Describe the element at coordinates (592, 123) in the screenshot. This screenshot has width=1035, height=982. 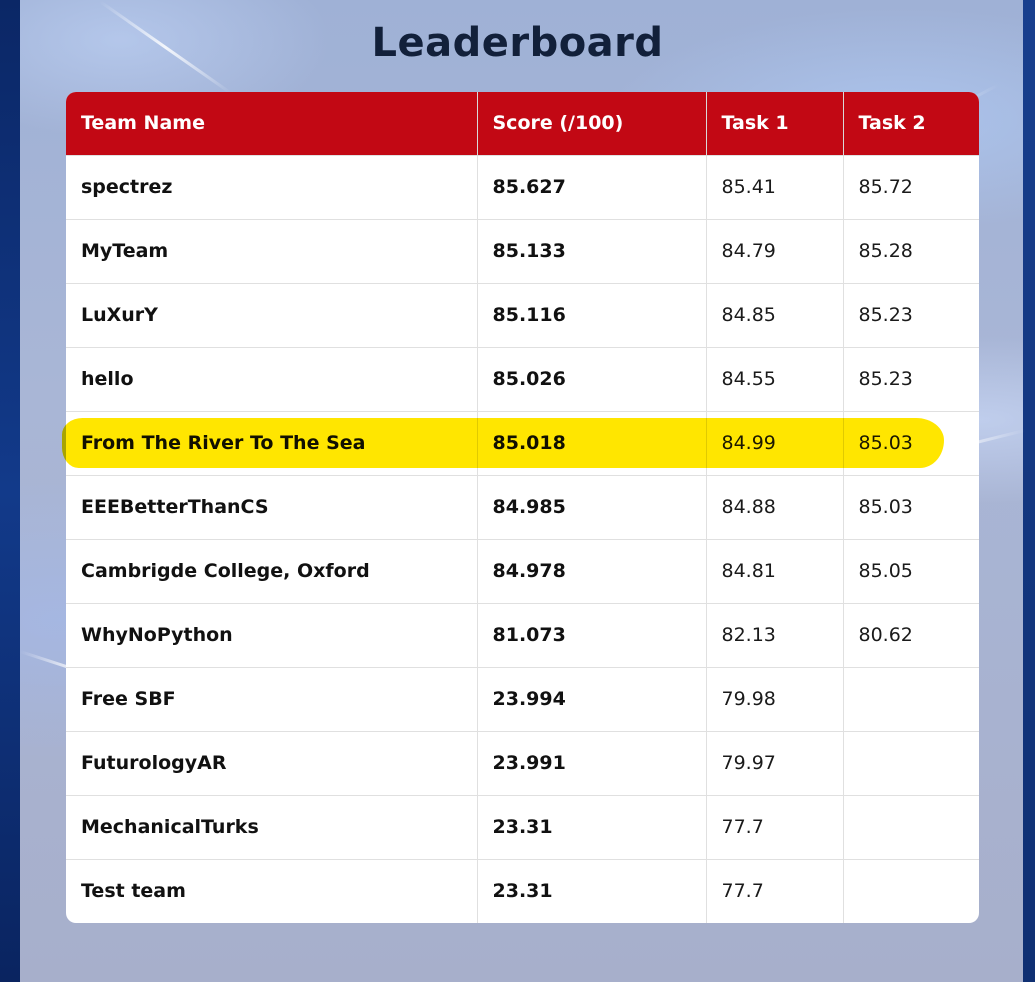
I see `header-score: Score (/100)` at that location.